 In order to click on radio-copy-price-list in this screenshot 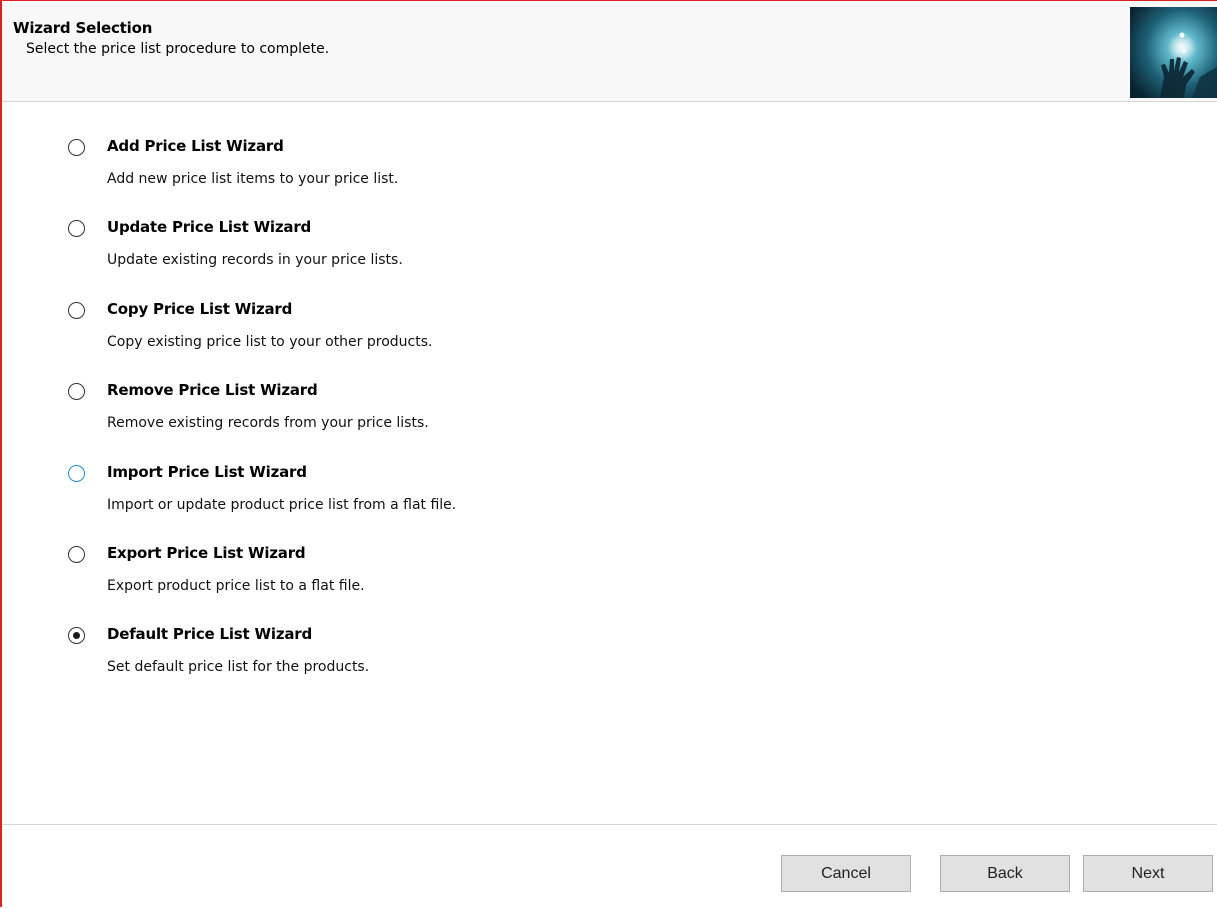, I will do `click(76, 310)`.